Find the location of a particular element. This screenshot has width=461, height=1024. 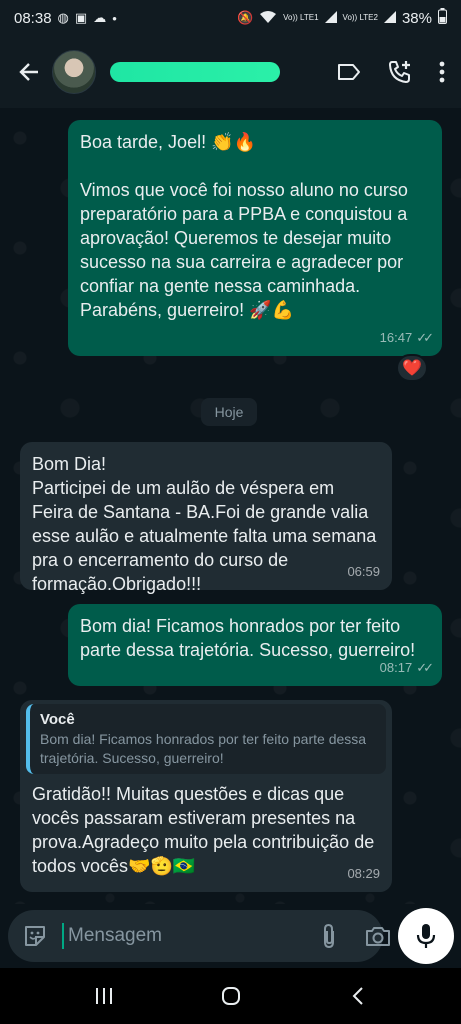

date-divider: Hoje is located at coordinates (229, 412).